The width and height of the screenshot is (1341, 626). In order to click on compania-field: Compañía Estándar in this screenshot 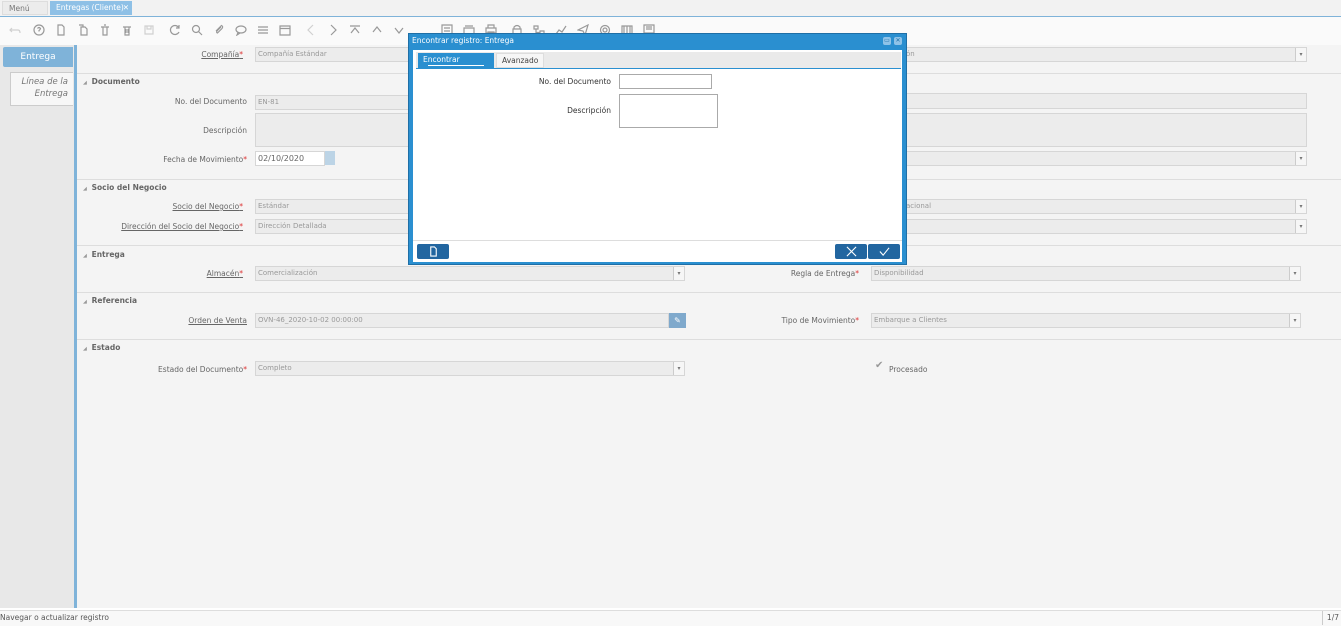, I will do `click(335, 54)`.